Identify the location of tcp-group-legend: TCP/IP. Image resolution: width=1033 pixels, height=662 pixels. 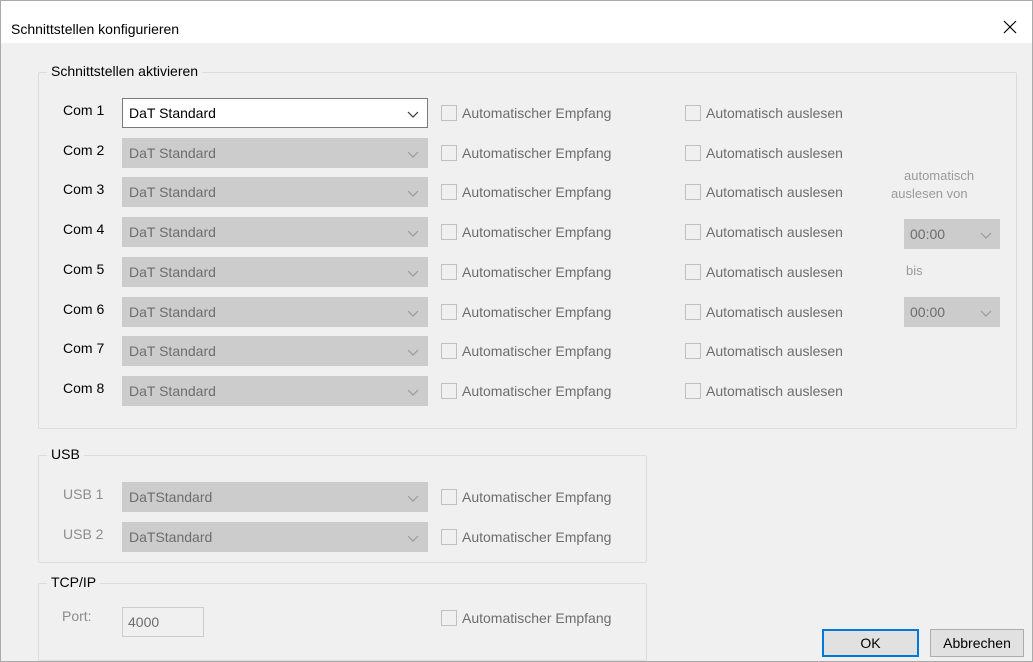
(74, 582).